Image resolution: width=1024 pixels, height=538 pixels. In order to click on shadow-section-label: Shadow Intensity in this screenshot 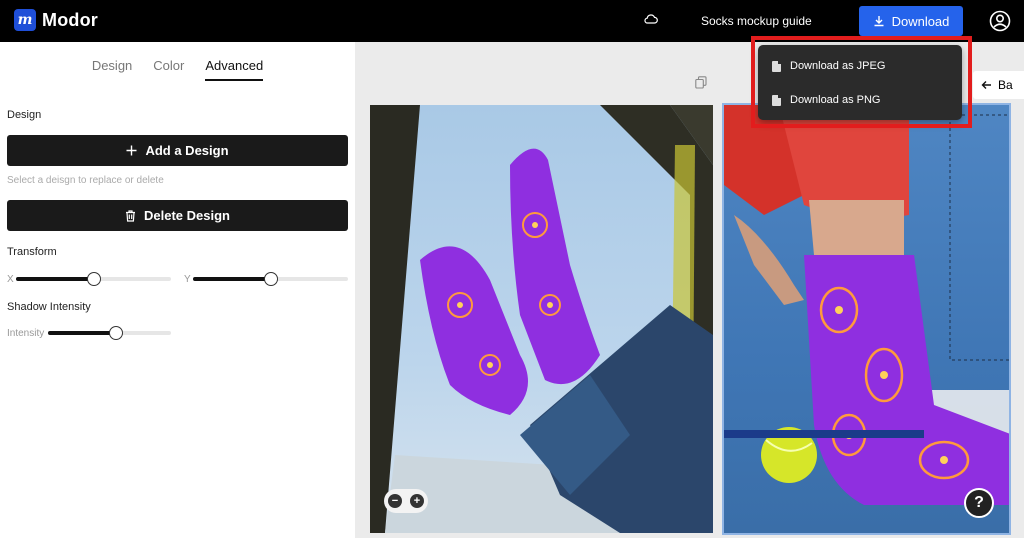, I will do `click(49, 307)`.